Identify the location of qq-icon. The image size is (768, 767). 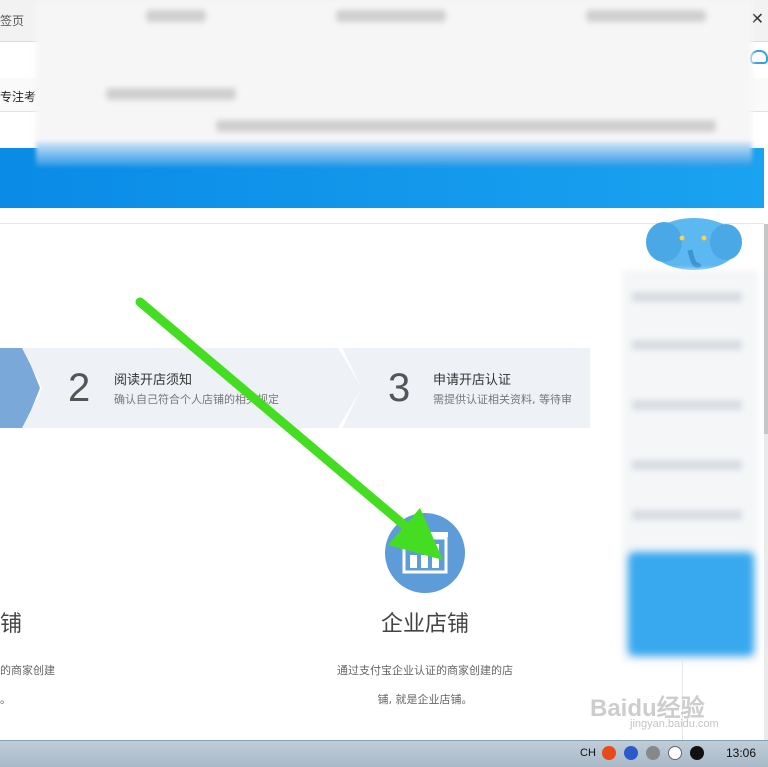
(697, 753).